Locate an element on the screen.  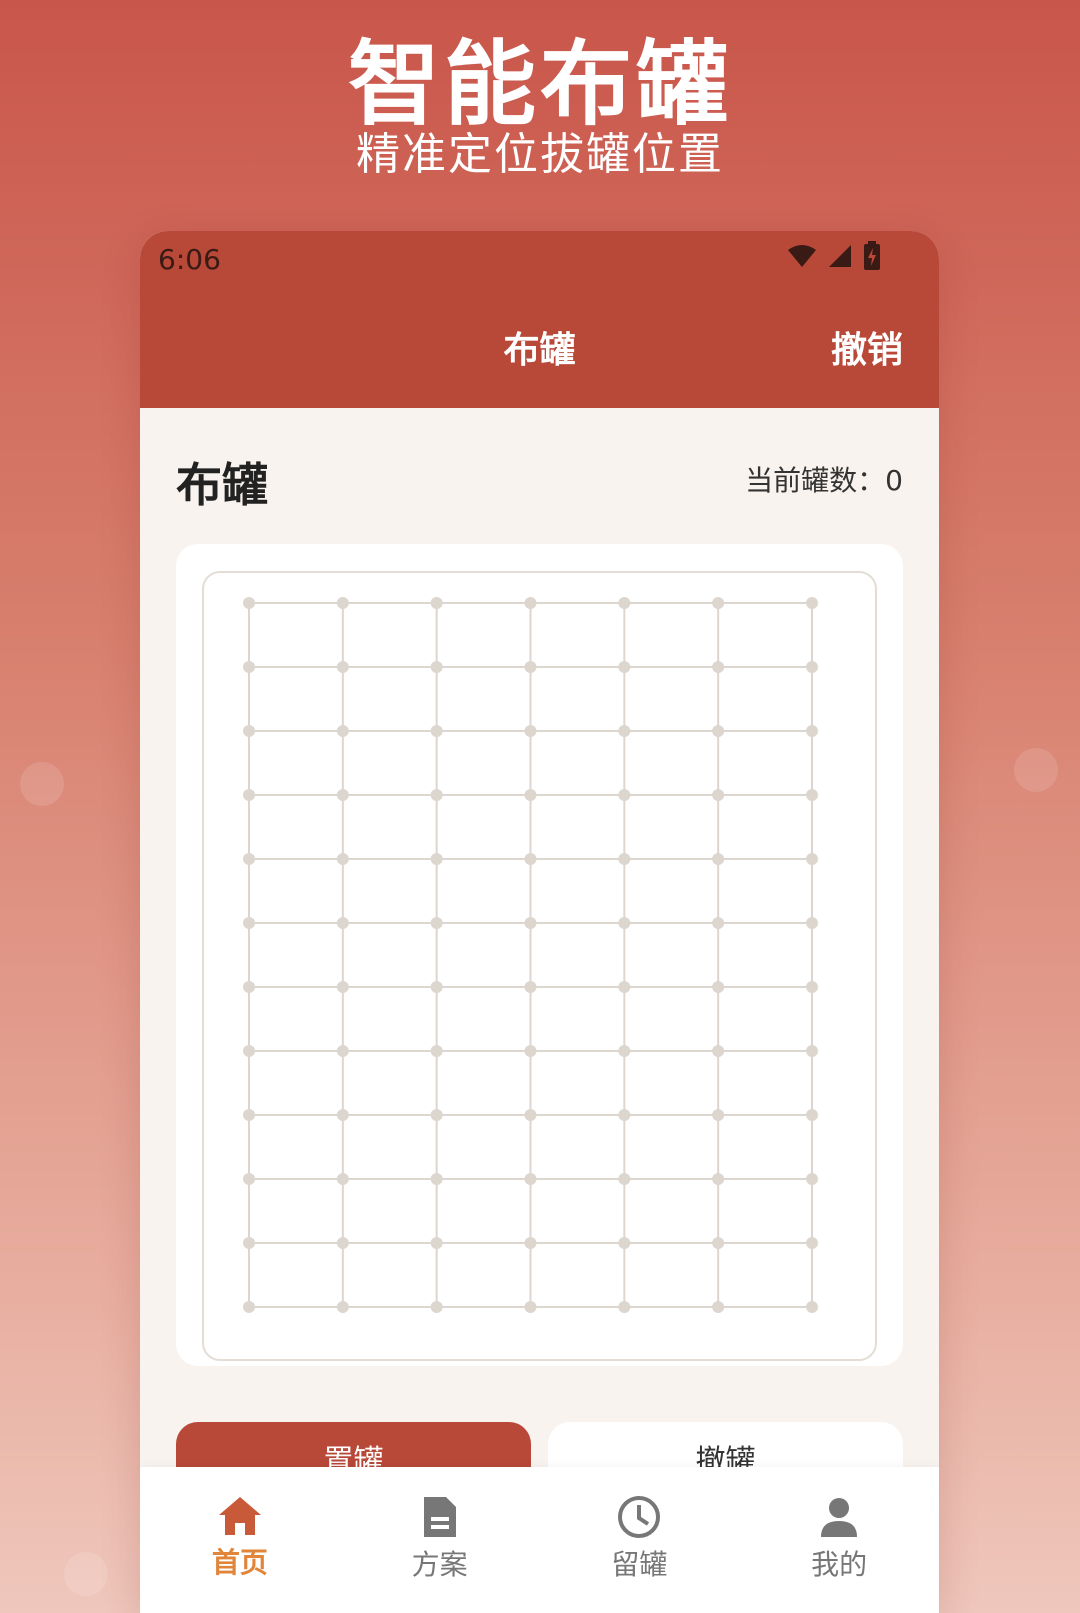
app-bar-title: 布罐 is located at coordinates (539, 350).